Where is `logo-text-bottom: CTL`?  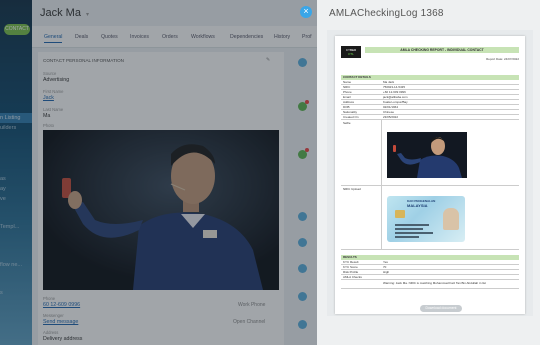 logo-text-bottom: CTL is located at coordinates (351, 54).